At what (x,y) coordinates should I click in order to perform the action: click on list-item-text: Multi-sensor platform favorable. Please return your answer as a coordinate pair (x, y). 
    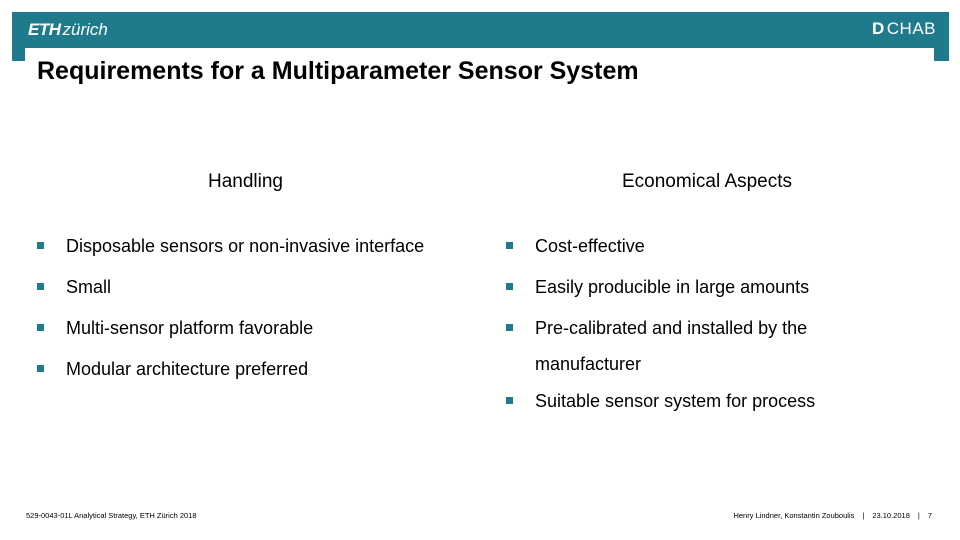
    Looking at the image, I should click on (190, 328).